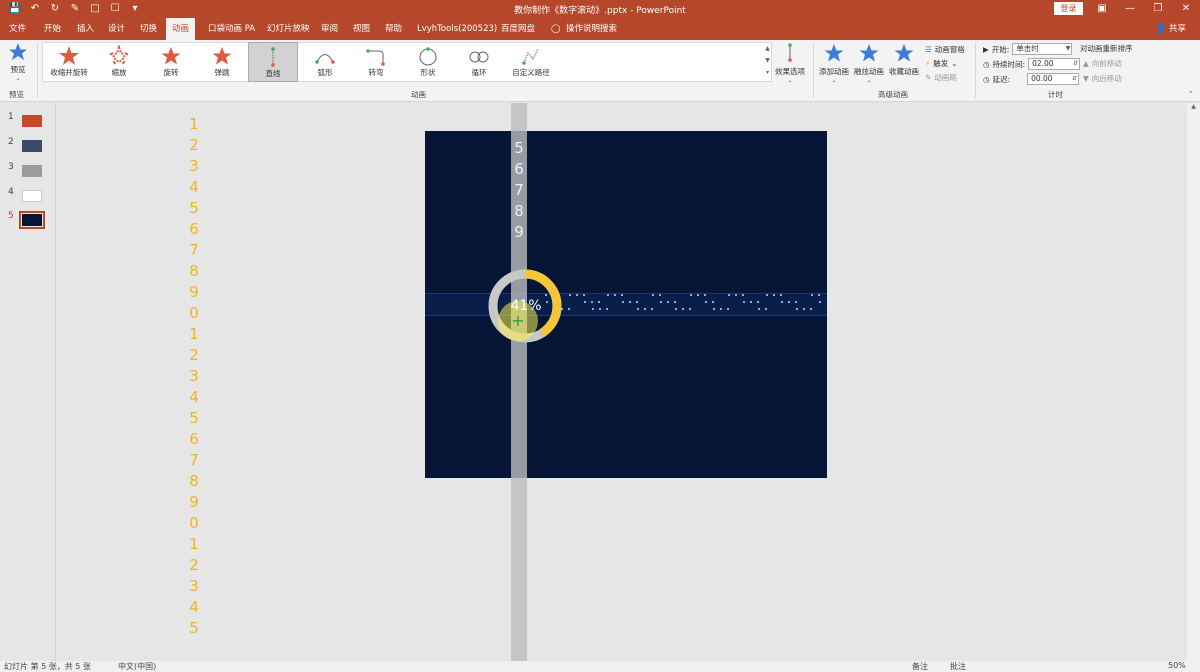  I want to click on effect-custom-path: 自定义路径, so click(531, 62).